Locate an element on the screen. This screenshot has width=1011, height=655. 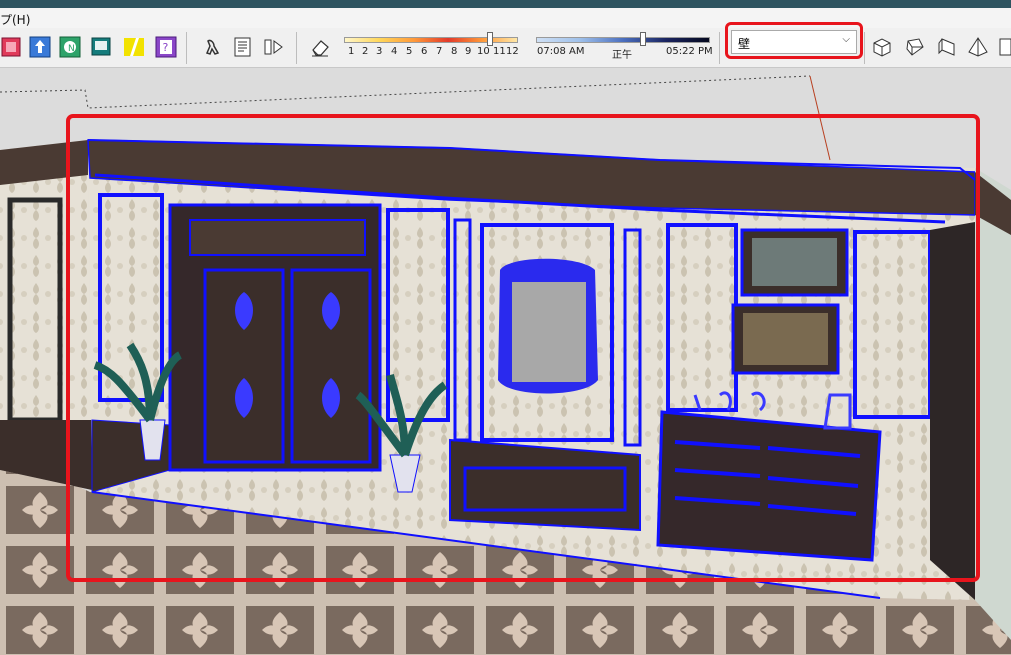
month-label: 4 is located at coordinates (394, 51).